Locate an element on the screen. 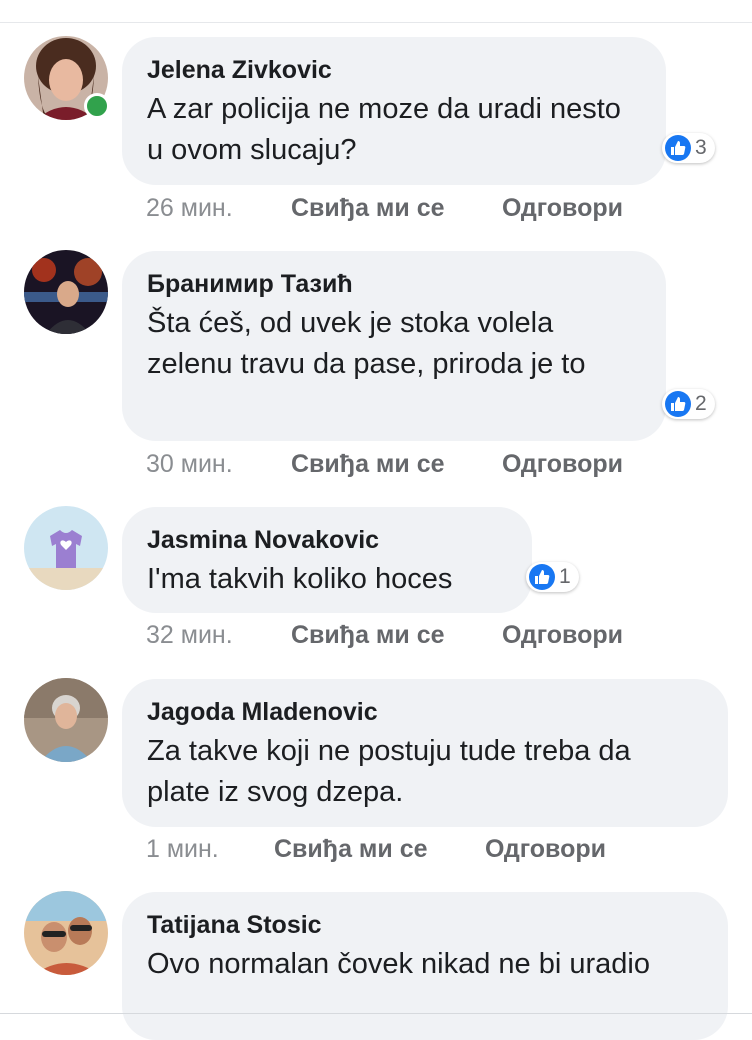 This screenshot has height=1040, width=752. top-divider is located at coordinates (376, 22).